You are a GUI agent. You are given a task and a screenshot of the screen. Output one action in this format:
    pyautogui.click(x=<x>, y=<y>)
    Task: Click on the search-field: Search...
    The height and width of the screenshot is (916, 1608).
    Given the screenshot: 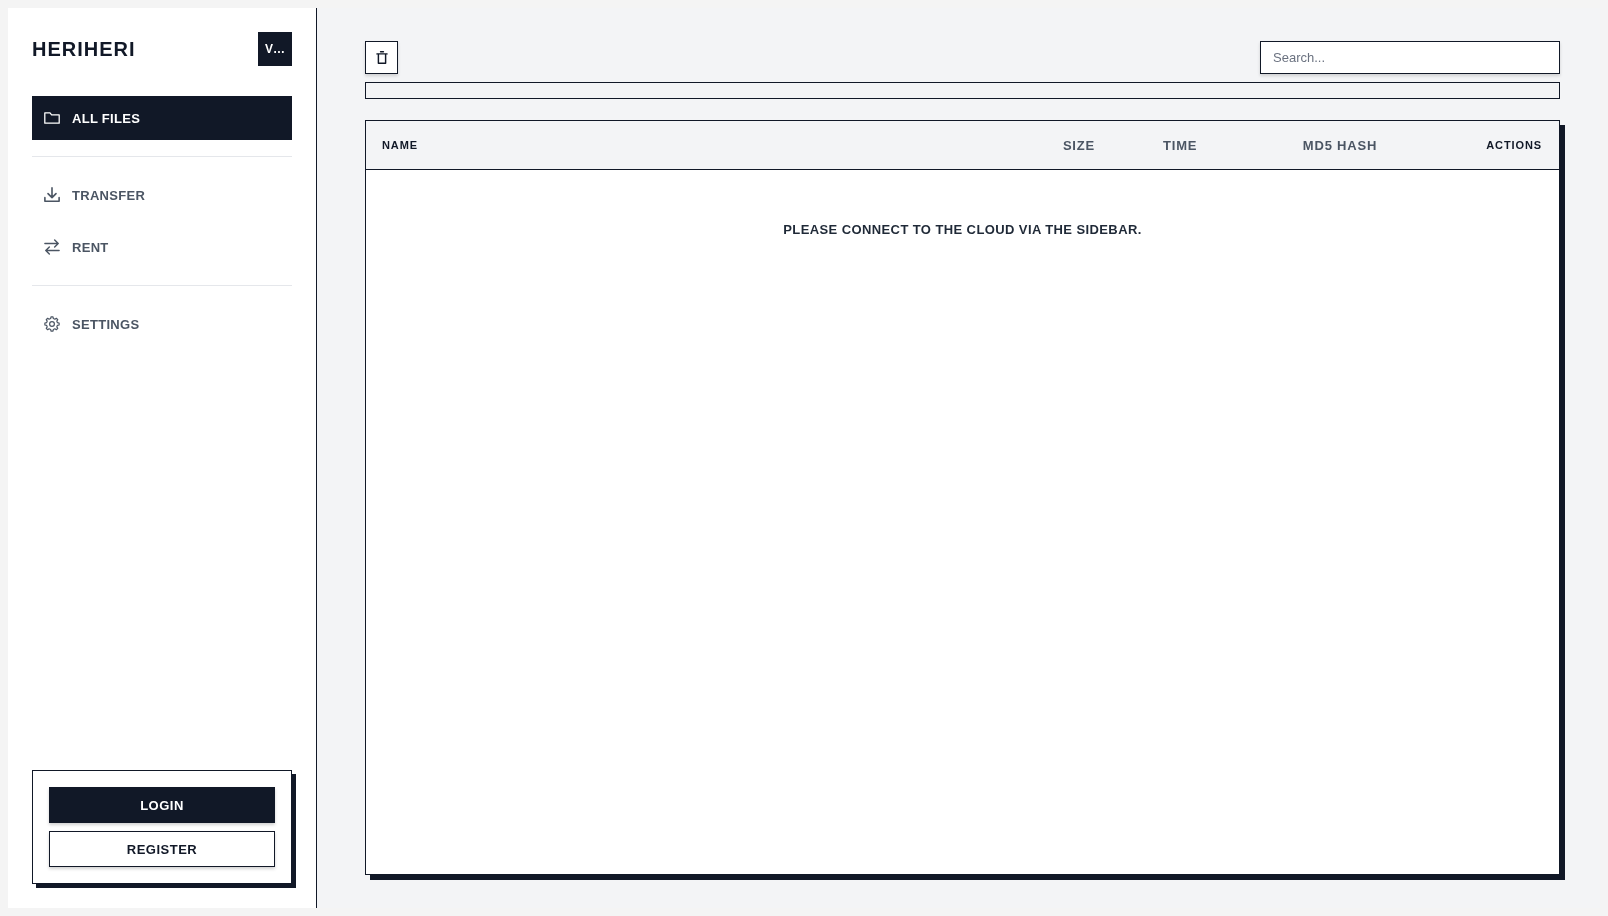 What is the action you would take?
    pyautogui.click(x=1410, y=57)
    